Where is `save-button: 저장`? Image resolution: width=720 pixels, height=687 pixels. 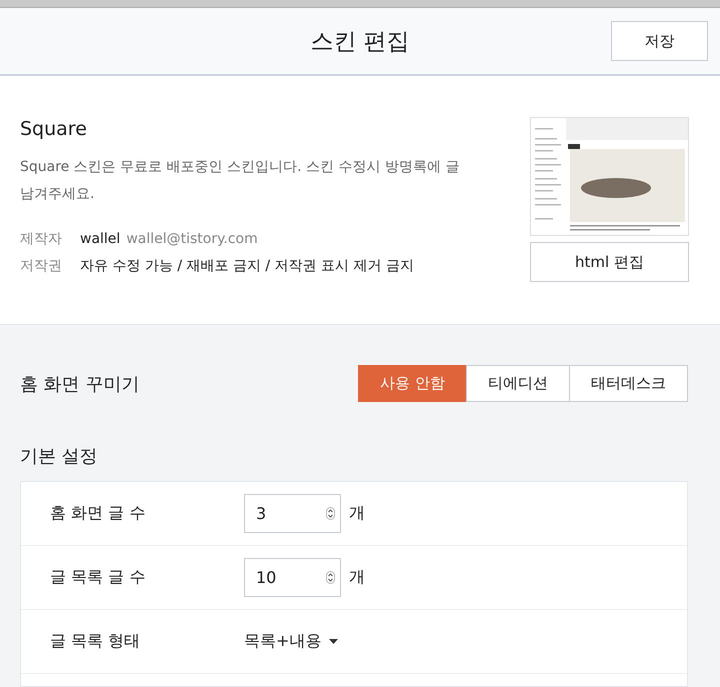 save-button: 저장 is located at coordinates (659, 41).